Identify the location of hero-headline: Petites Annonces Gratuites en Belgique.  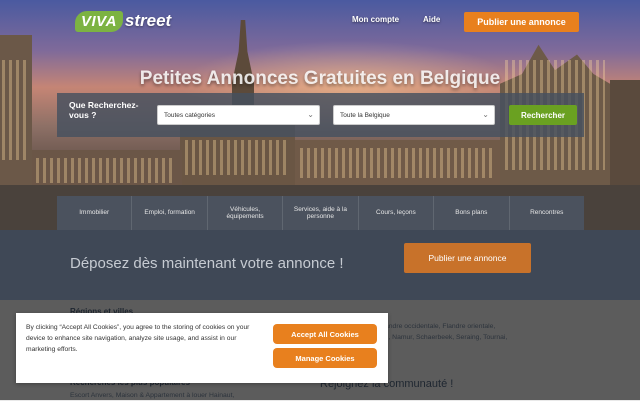
(320, 78).